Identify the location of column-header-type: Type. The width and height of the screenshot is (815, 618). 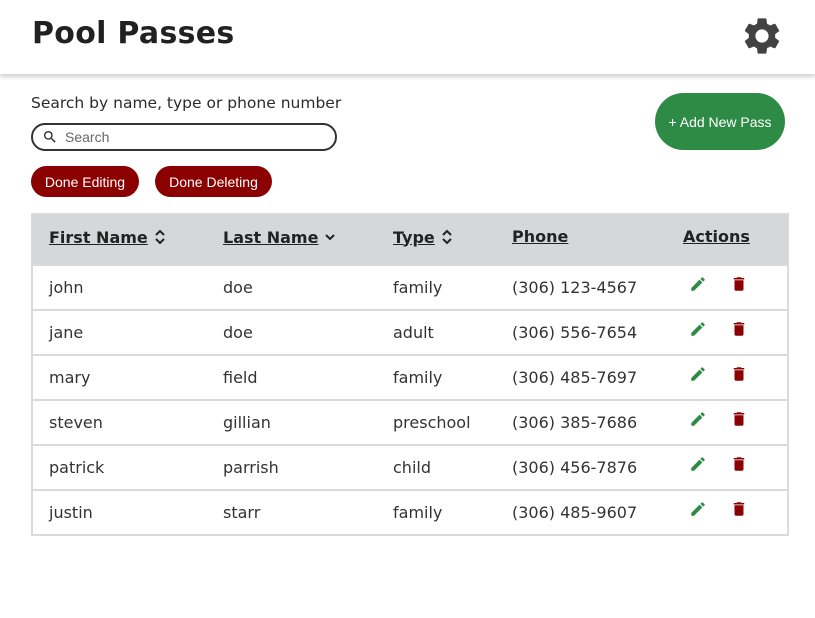
(423, 237).